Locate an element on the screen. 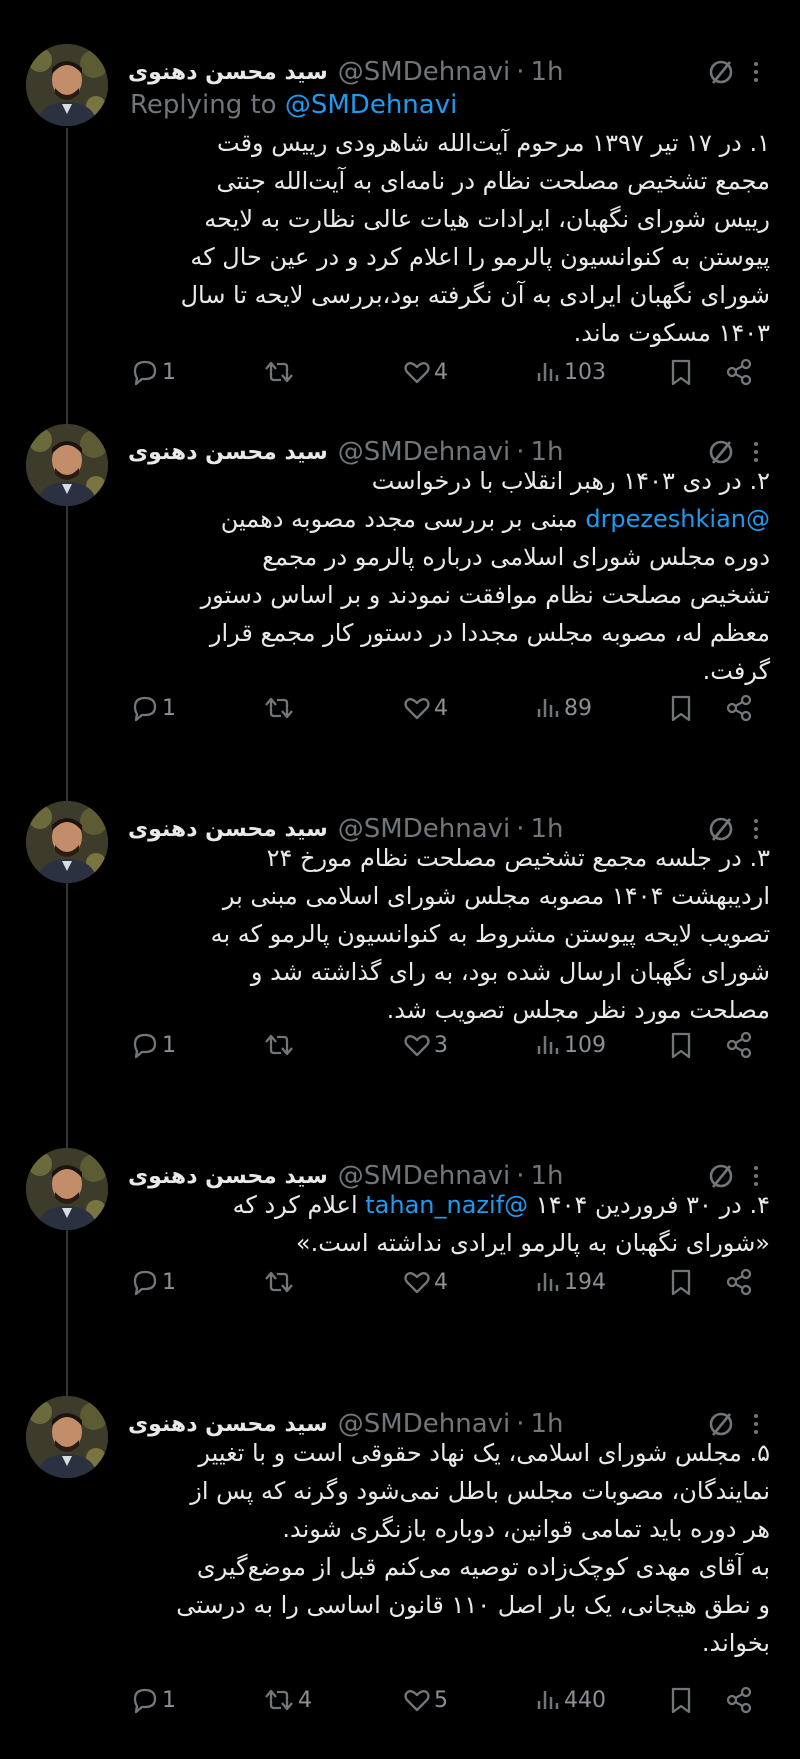 This screenshot has height=1759, width=800. grok-icon is located at coordinates (722, 72).